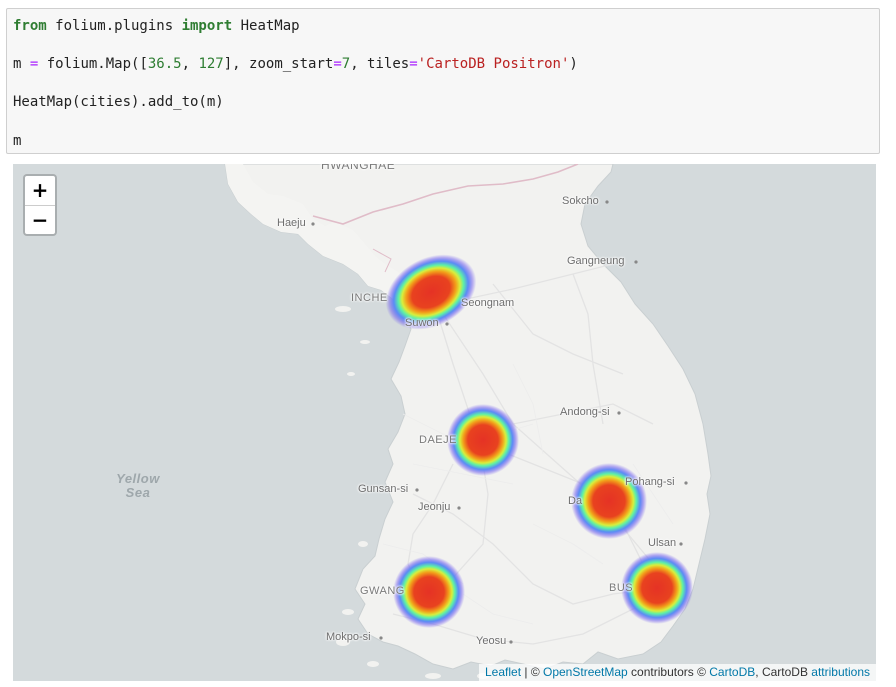 Image resolution: width=896 pixels, height=687 pixels. What do you see at coordinates (358, 168) in the screenshot?
I see `place-hwanghae: HWANGHAE` at bounding box center [358, 168].